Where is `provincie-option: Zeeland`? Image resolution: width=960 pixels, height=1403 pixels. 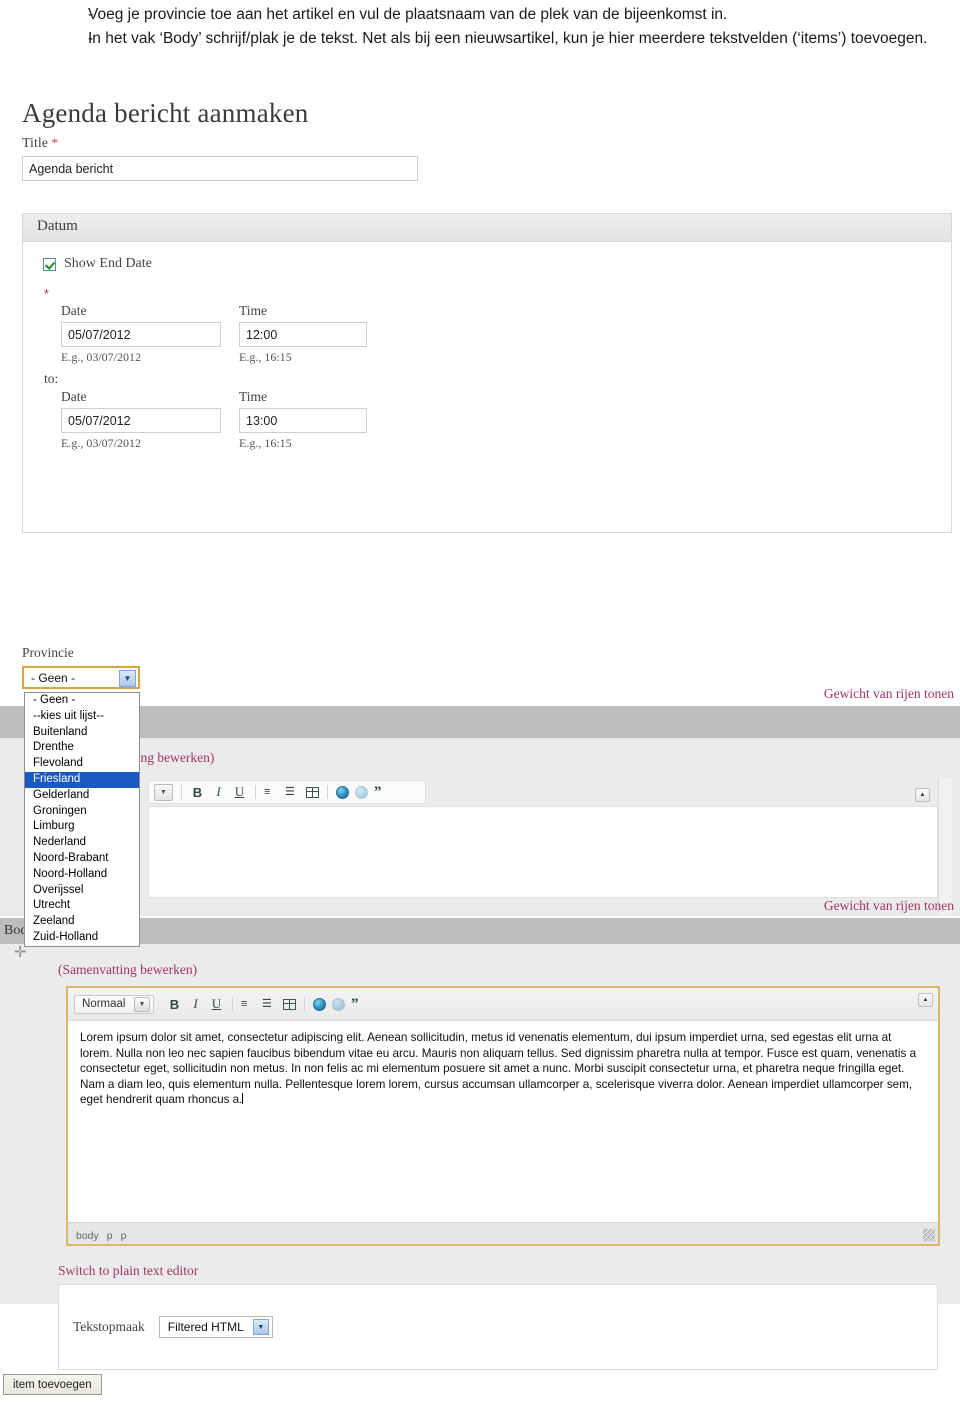
provincie-option: Zeeland is located at coordinates (82, 922).